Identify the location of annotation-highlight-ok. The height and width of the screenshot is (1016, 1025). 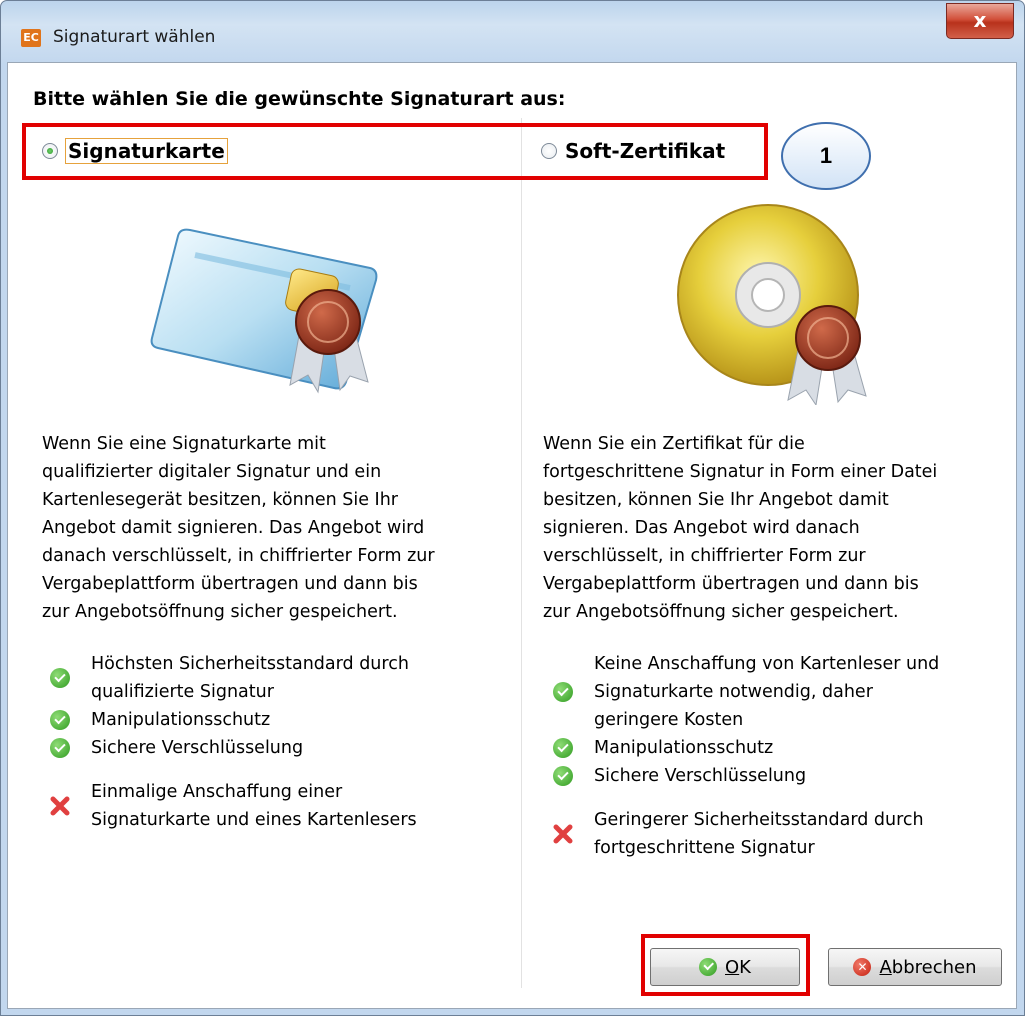
(725, 965).